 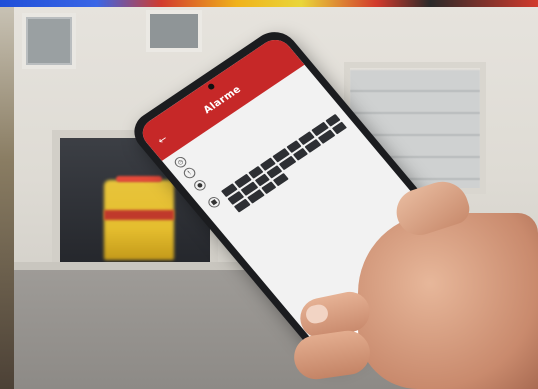 I want to click on hand-finger, so click(x=332, y=355).